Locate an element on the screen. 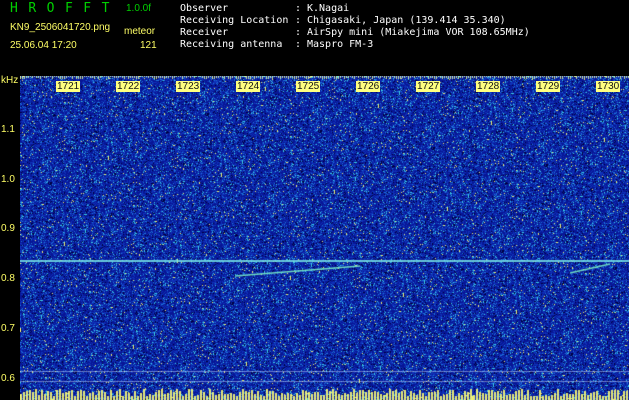 This screenshot has width=629, height=400. y-tick-1-0: 1.0 is located at coordinates (8, 179).